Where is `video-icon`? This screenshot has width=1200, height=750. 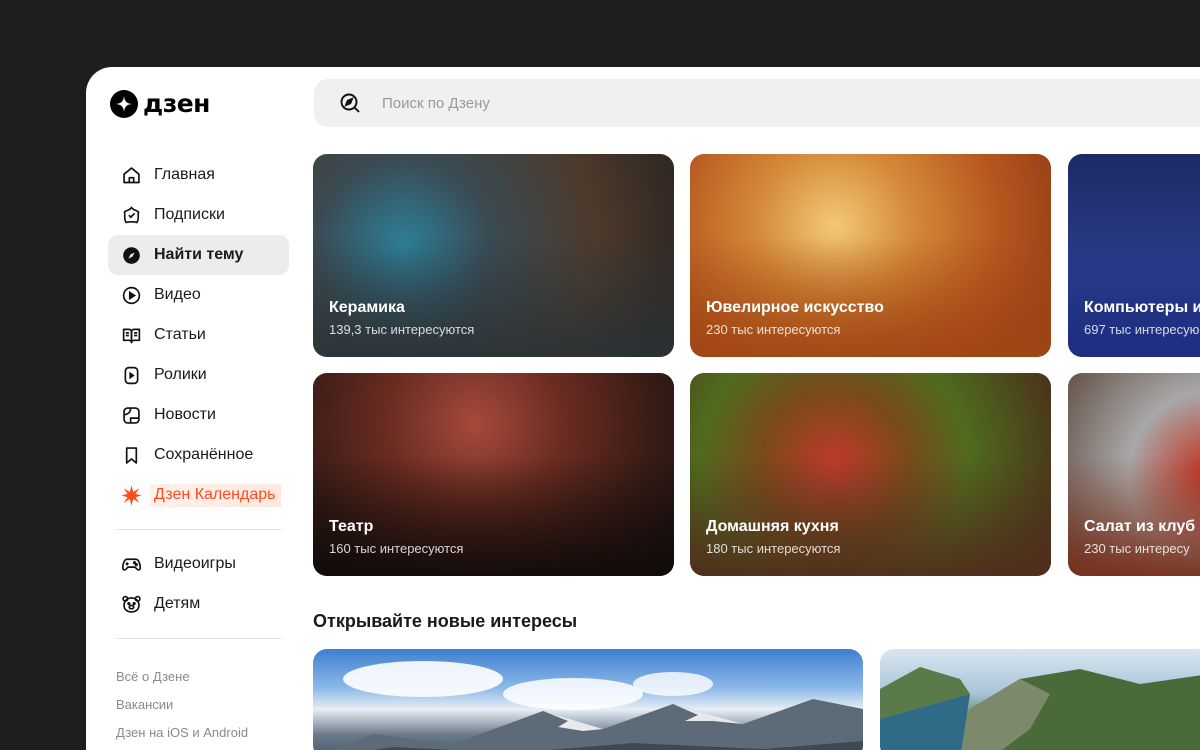 video-icon is located at coordinates (131, 295).